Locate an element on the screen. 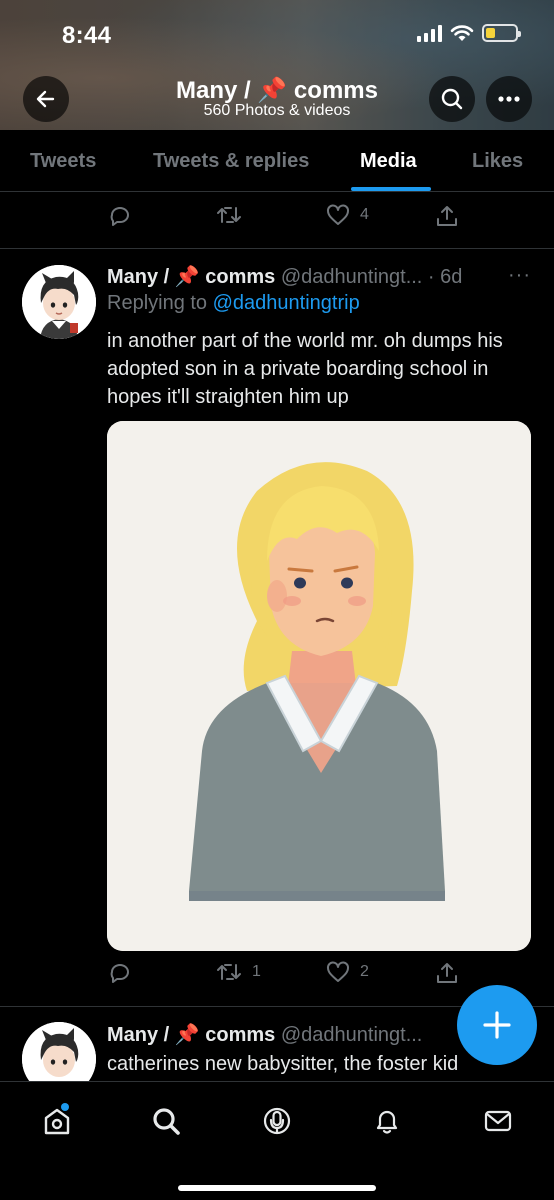  reply-button is located at coordinates (120, 973).